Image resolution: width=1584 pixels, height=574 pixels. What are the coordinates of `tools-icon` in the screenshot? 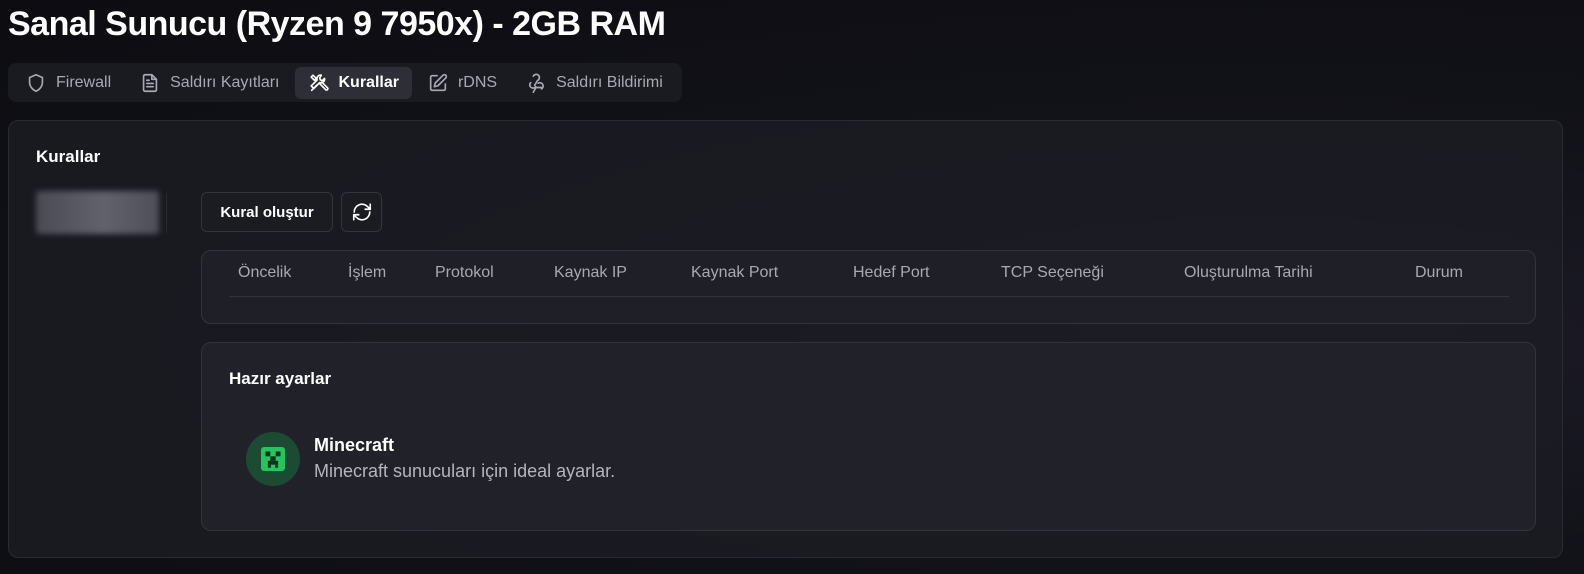 It's located at (319, 82).